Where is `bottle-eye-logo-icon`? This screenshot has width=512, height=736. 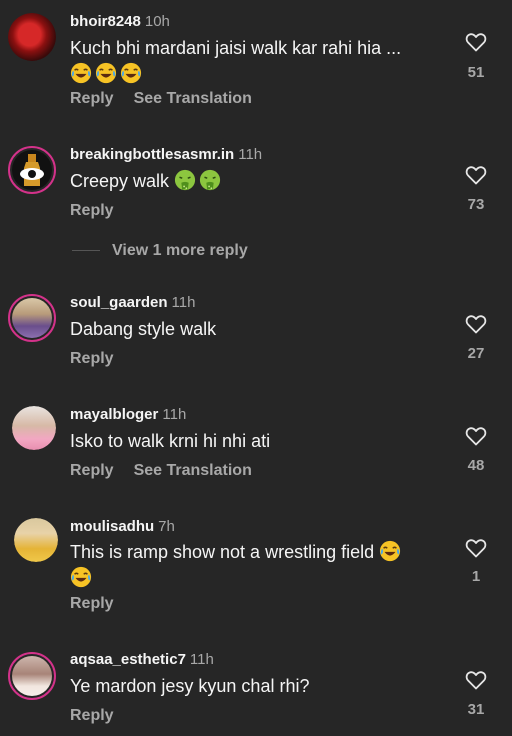 bottle-eye-logo-icon is located at coordinates (32, 170).